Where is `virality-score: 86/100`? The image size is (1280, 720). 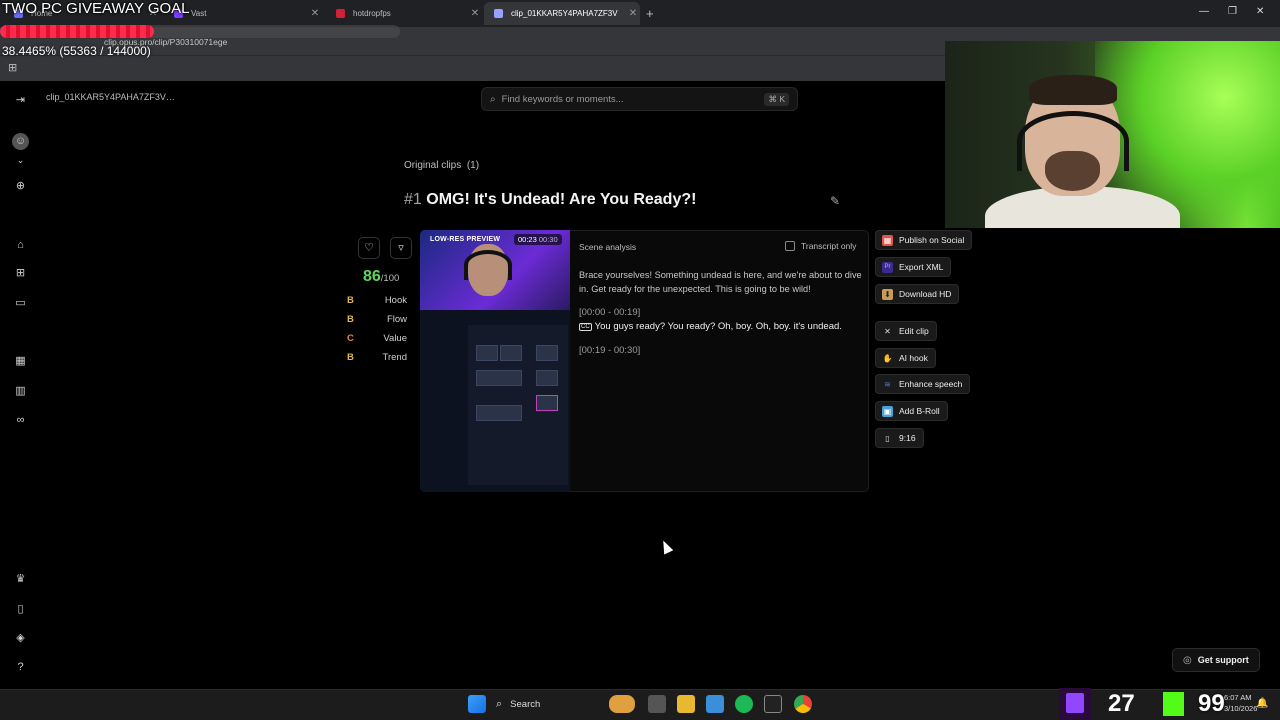
virality-score: 86/100 is located at coordinates (381, 277).